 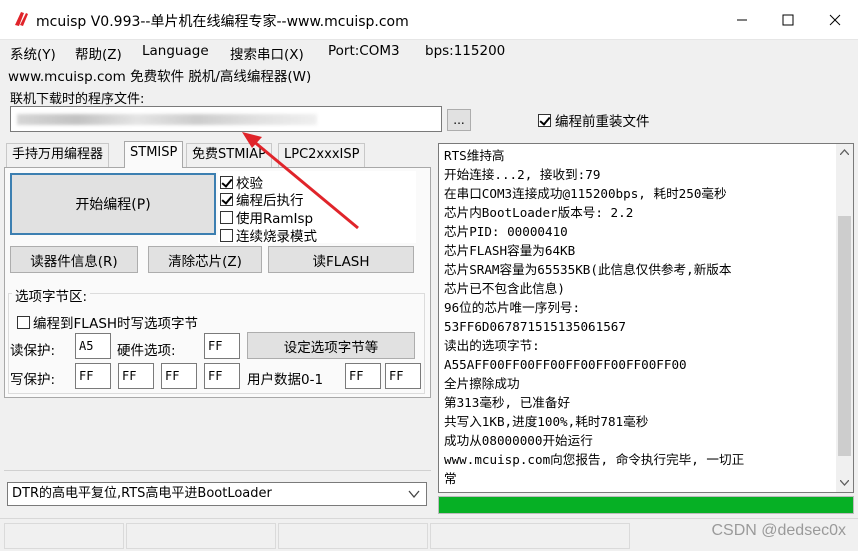 I want to click on read-protect-field: A5, so click(x=93, y=346).